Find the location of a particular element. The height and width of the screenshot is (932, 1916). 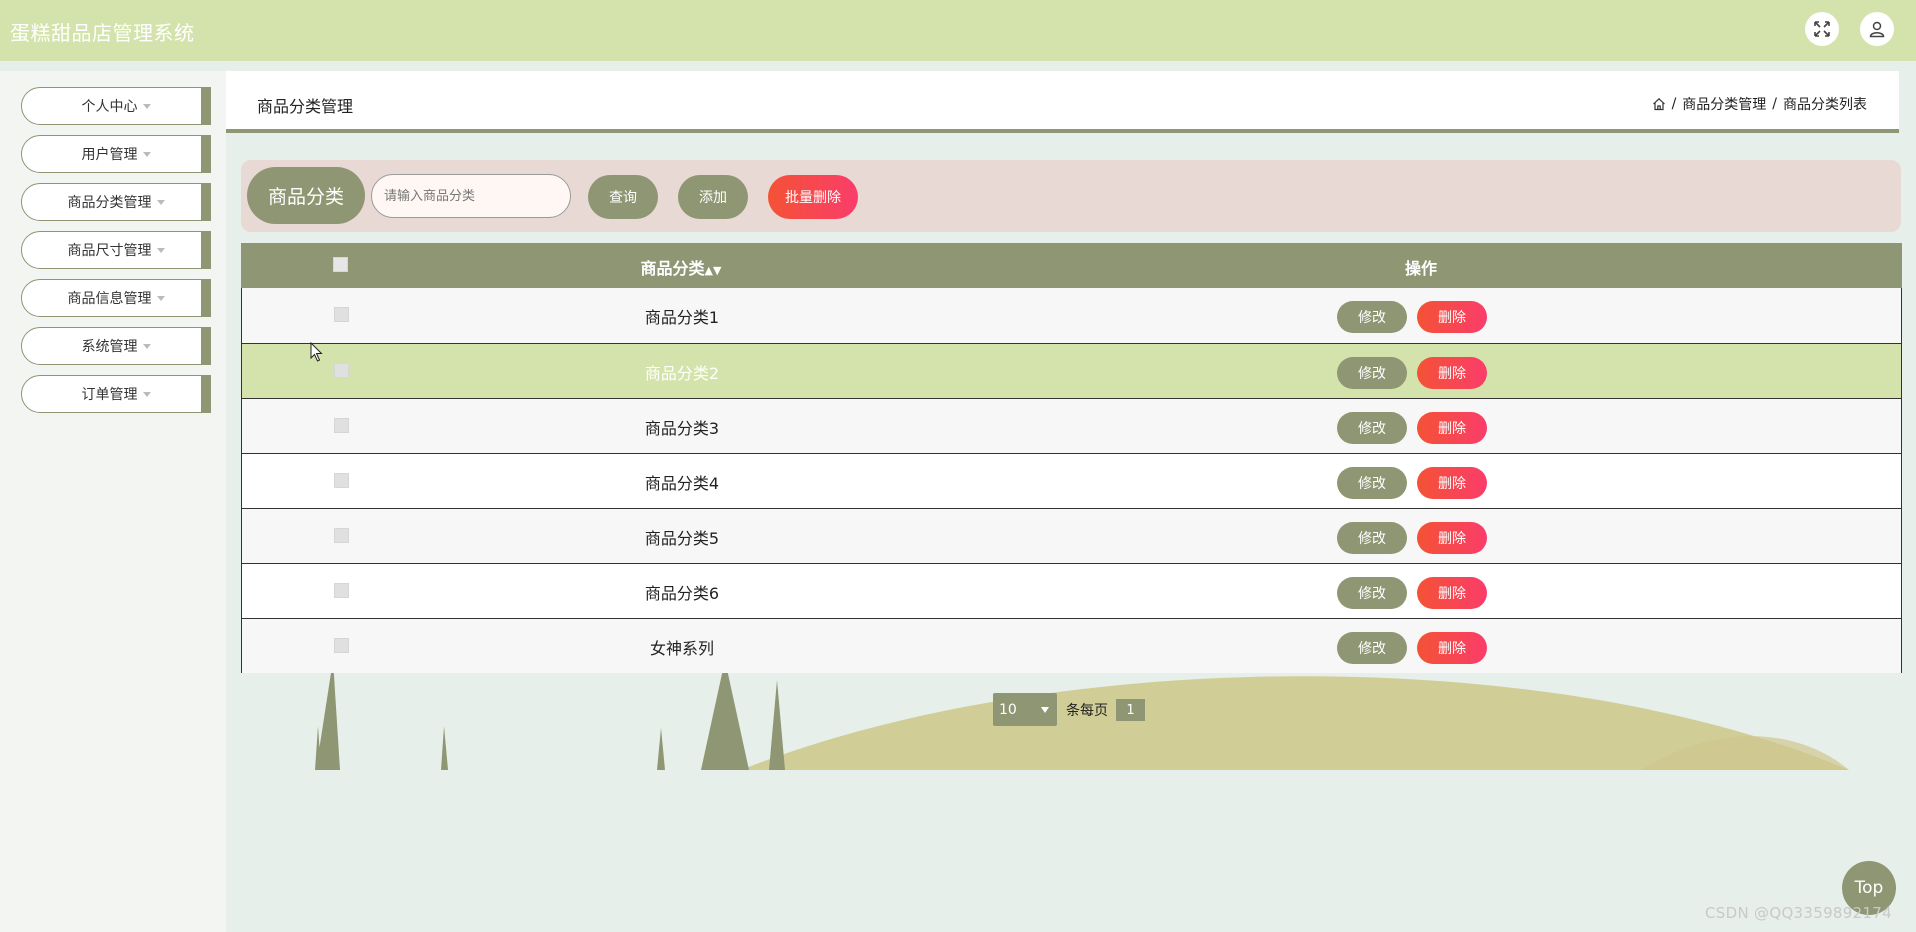

page-title: 商品分类管理 is located at coordinates (305, 106).